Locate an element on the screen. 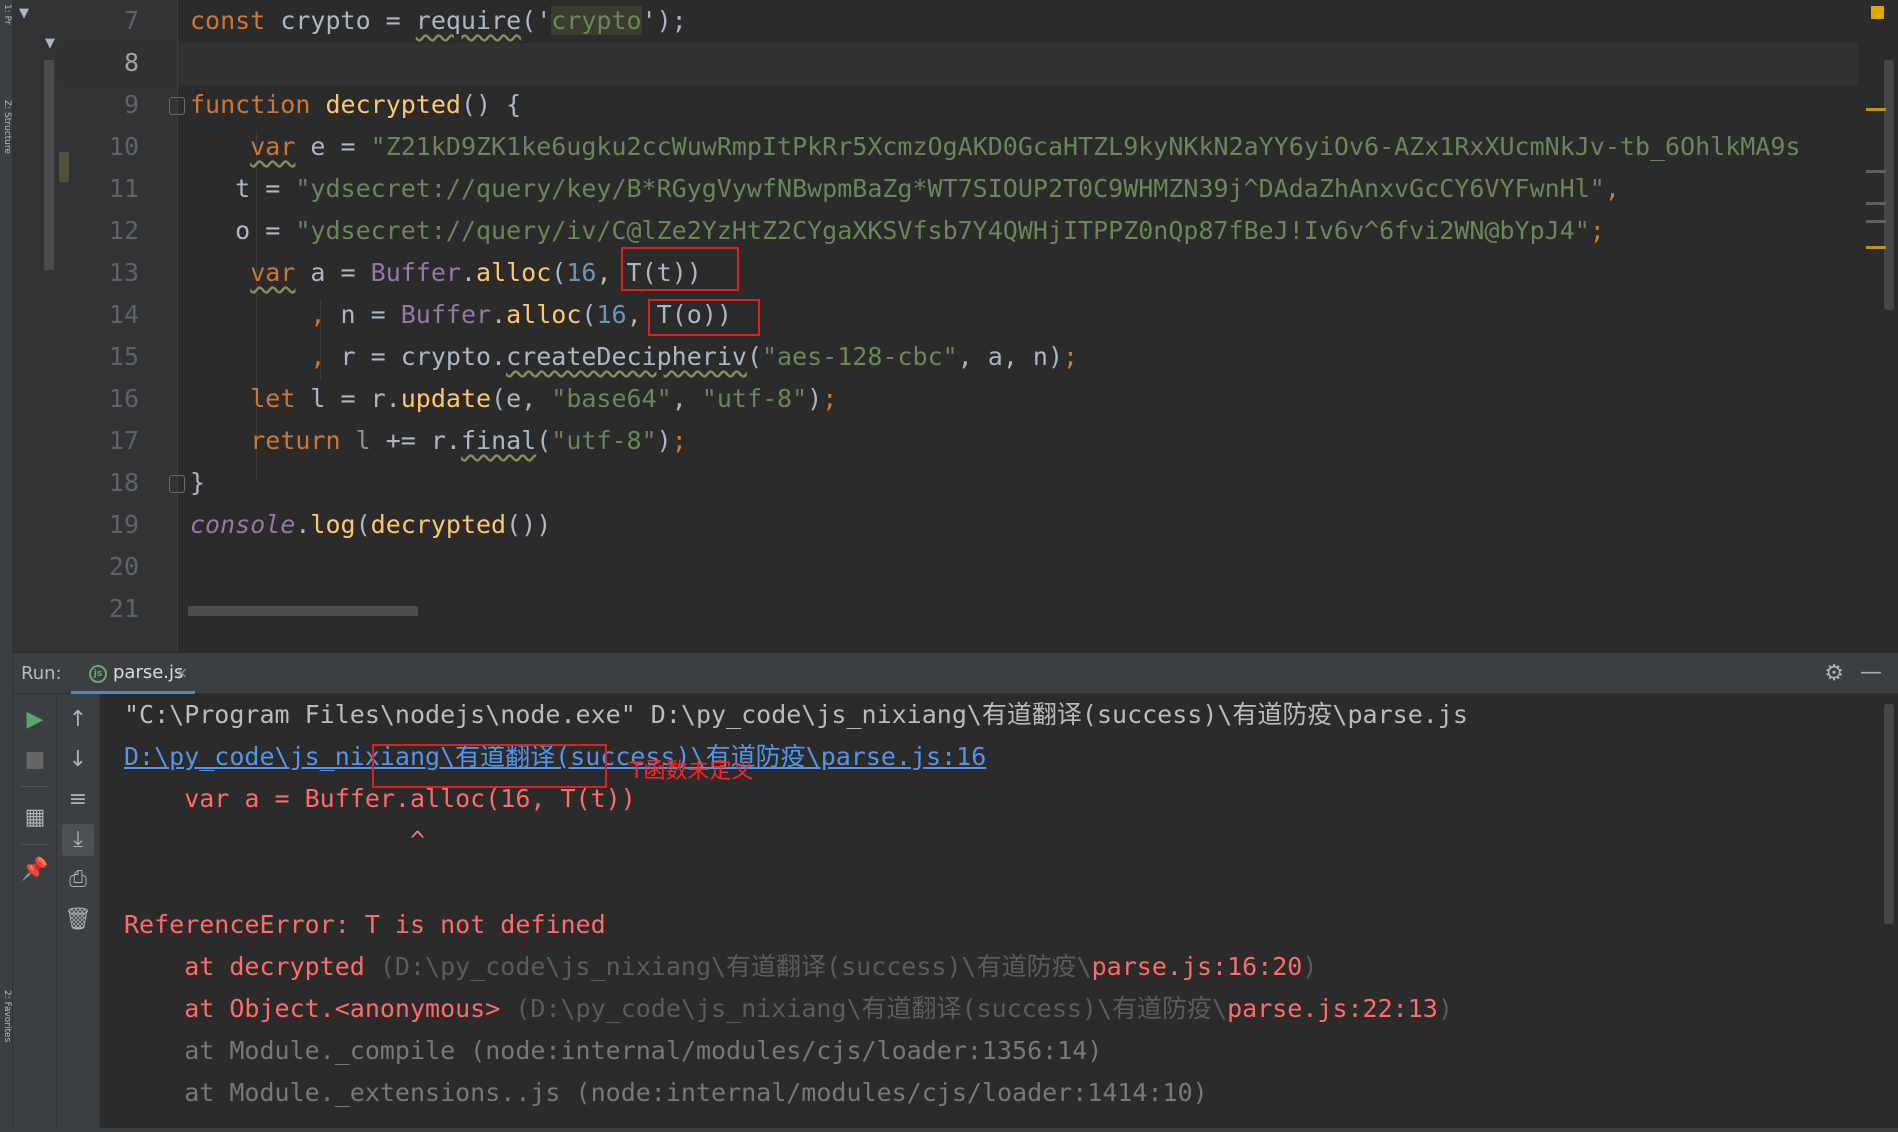 Image resolution: width=1898 pixels, height=1132 pixels. run-tab-label: parse.js is located at coordinates (148, 672).